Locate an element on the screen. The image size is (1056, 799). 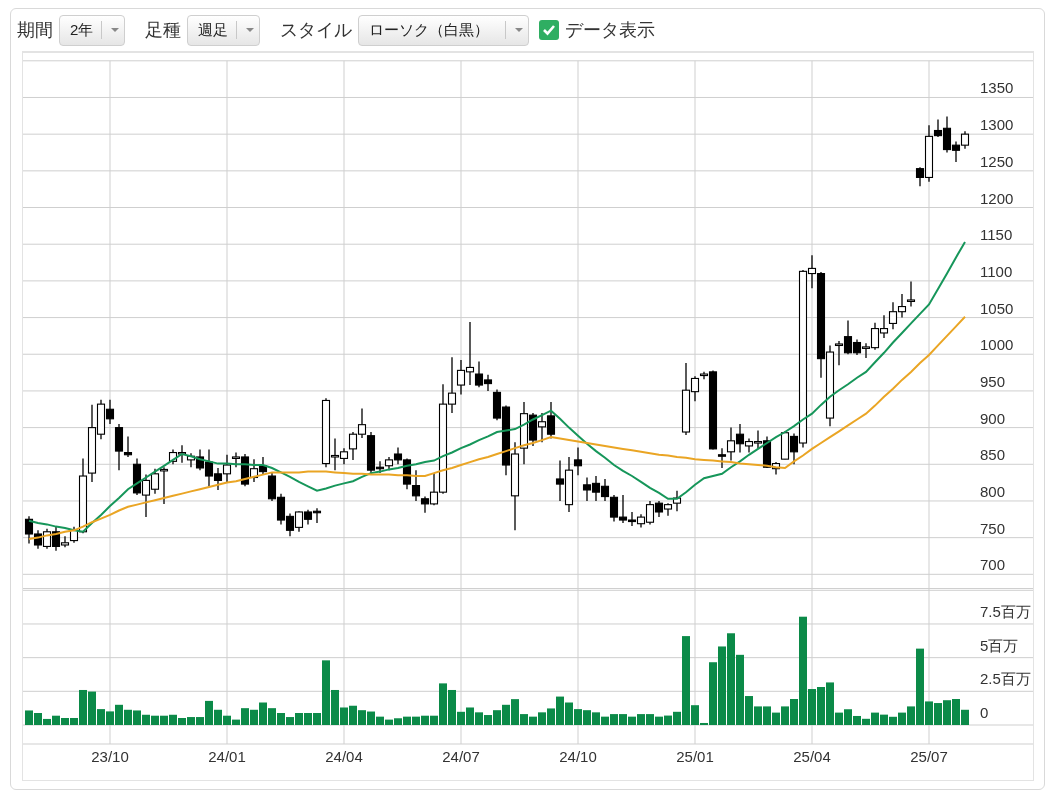
dropdown: 2年 is located at coordinates (92, 30).